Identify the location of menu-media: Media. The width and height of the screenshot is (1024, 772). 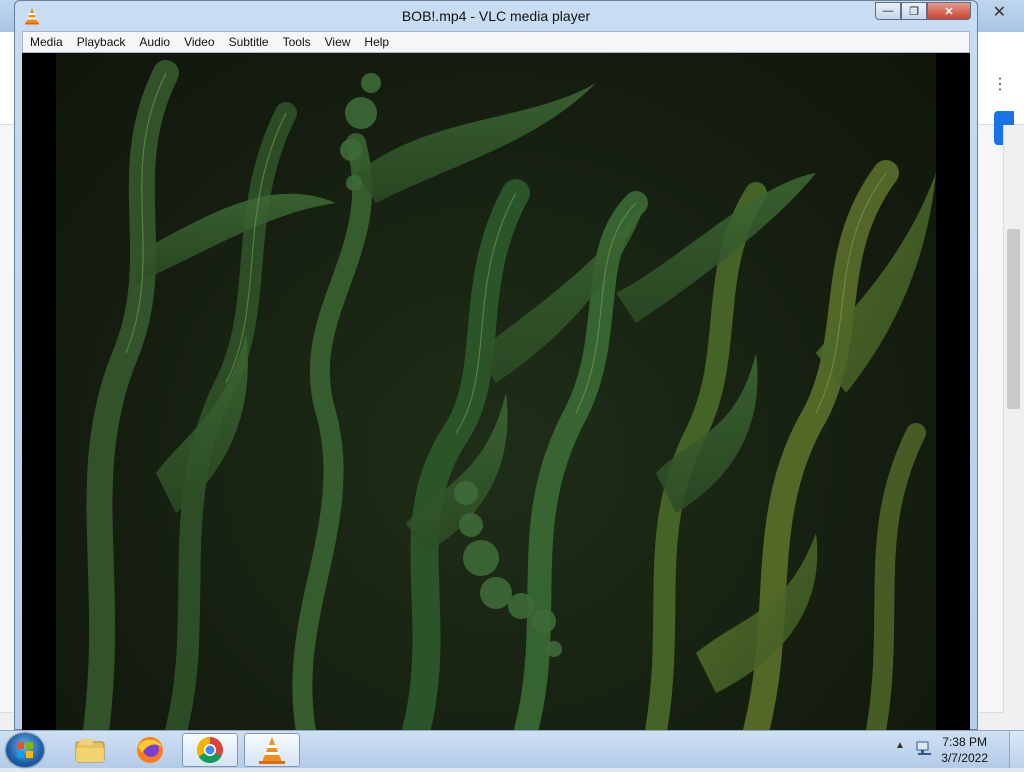
(46, 42).